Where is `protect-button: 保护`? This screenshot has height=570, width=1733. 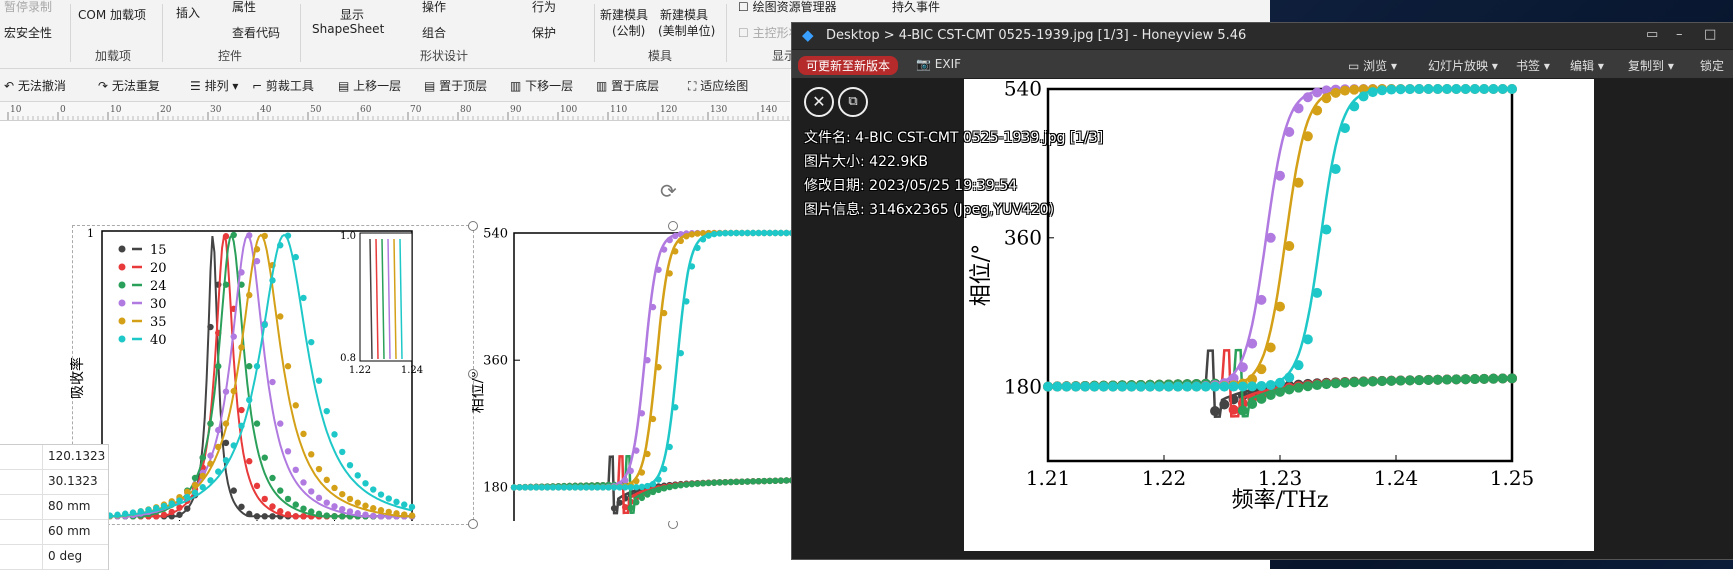
protect-button: 保护 is located at coordinates (544, 32).